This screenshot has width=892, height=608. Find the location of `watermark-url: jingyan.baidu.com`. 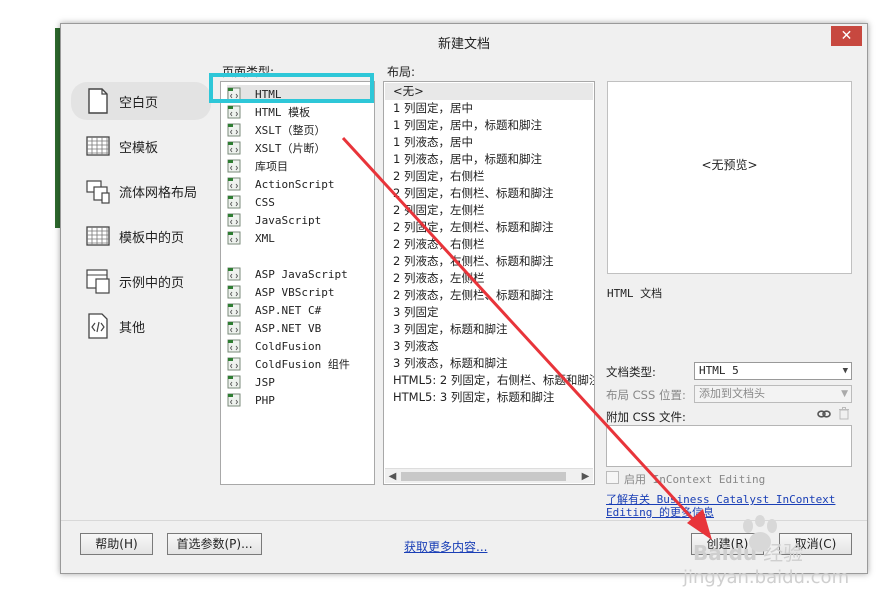

watermark-url: jingyan.baidu.com is located at coordinates (766, 577).